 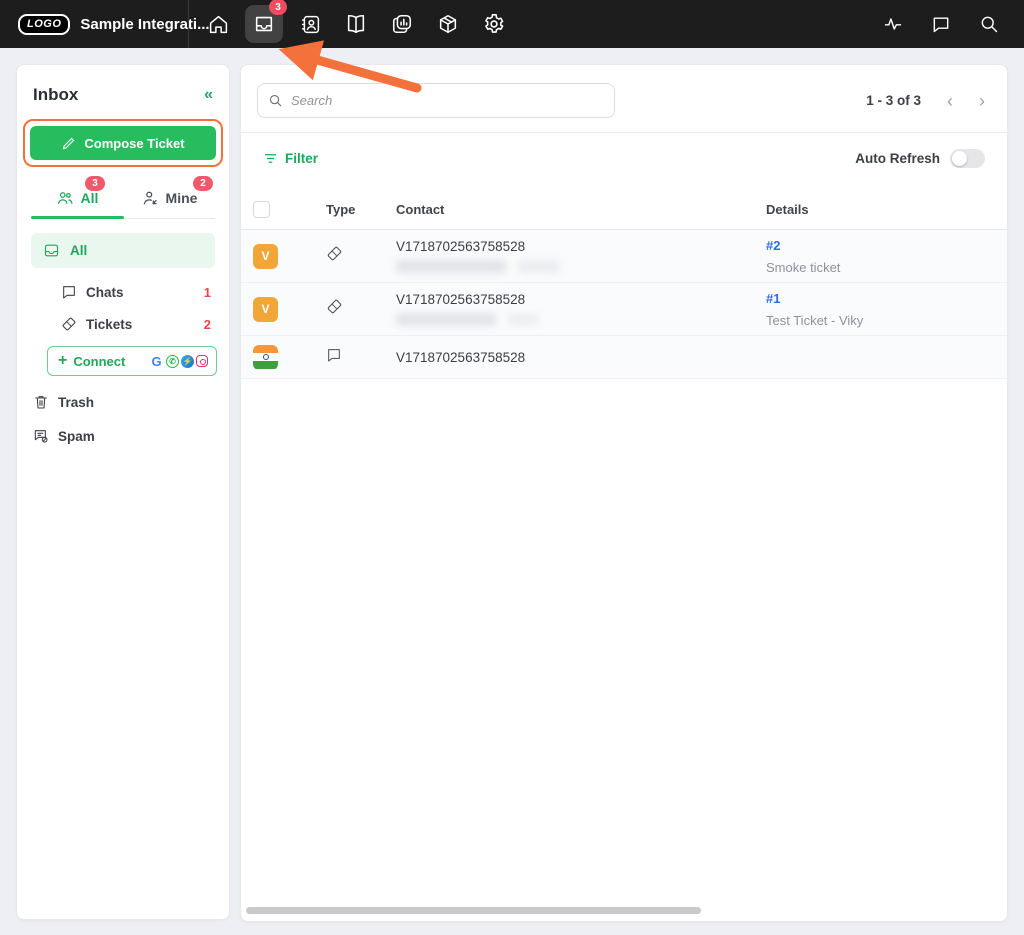 What do you see at coordinates (624, 158) in the screenshot?
I see `filter-row: Filter Auto Refresh` at bounding box center [624, 158].